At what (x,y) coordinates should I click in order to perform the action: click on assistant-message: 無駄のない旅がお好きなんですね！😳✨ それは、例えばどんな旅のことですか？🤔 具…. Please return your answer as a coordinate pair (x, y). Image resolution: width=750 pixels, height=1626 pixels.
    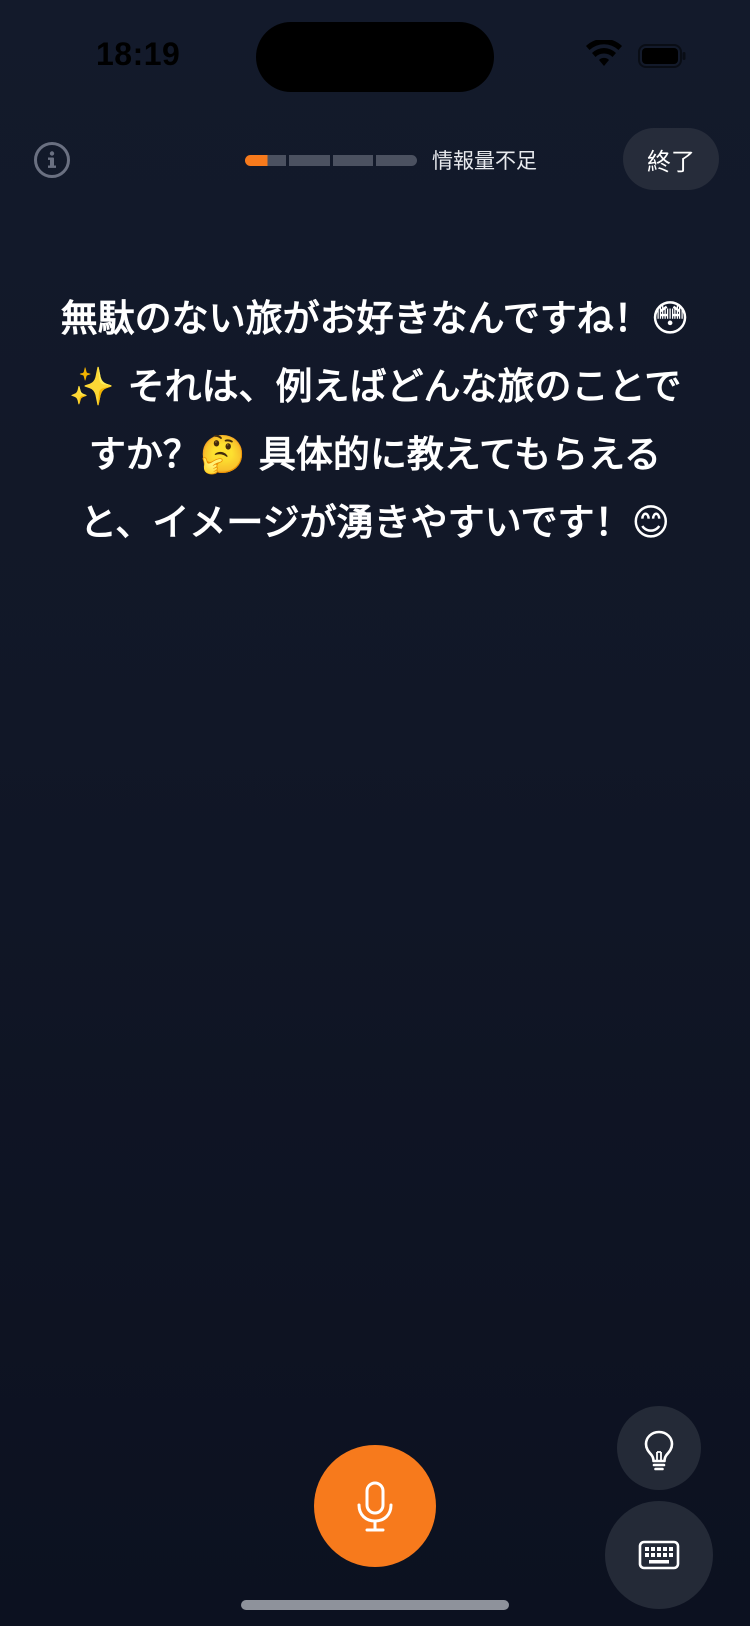
    Looking at the image, I should click on (375, 420).